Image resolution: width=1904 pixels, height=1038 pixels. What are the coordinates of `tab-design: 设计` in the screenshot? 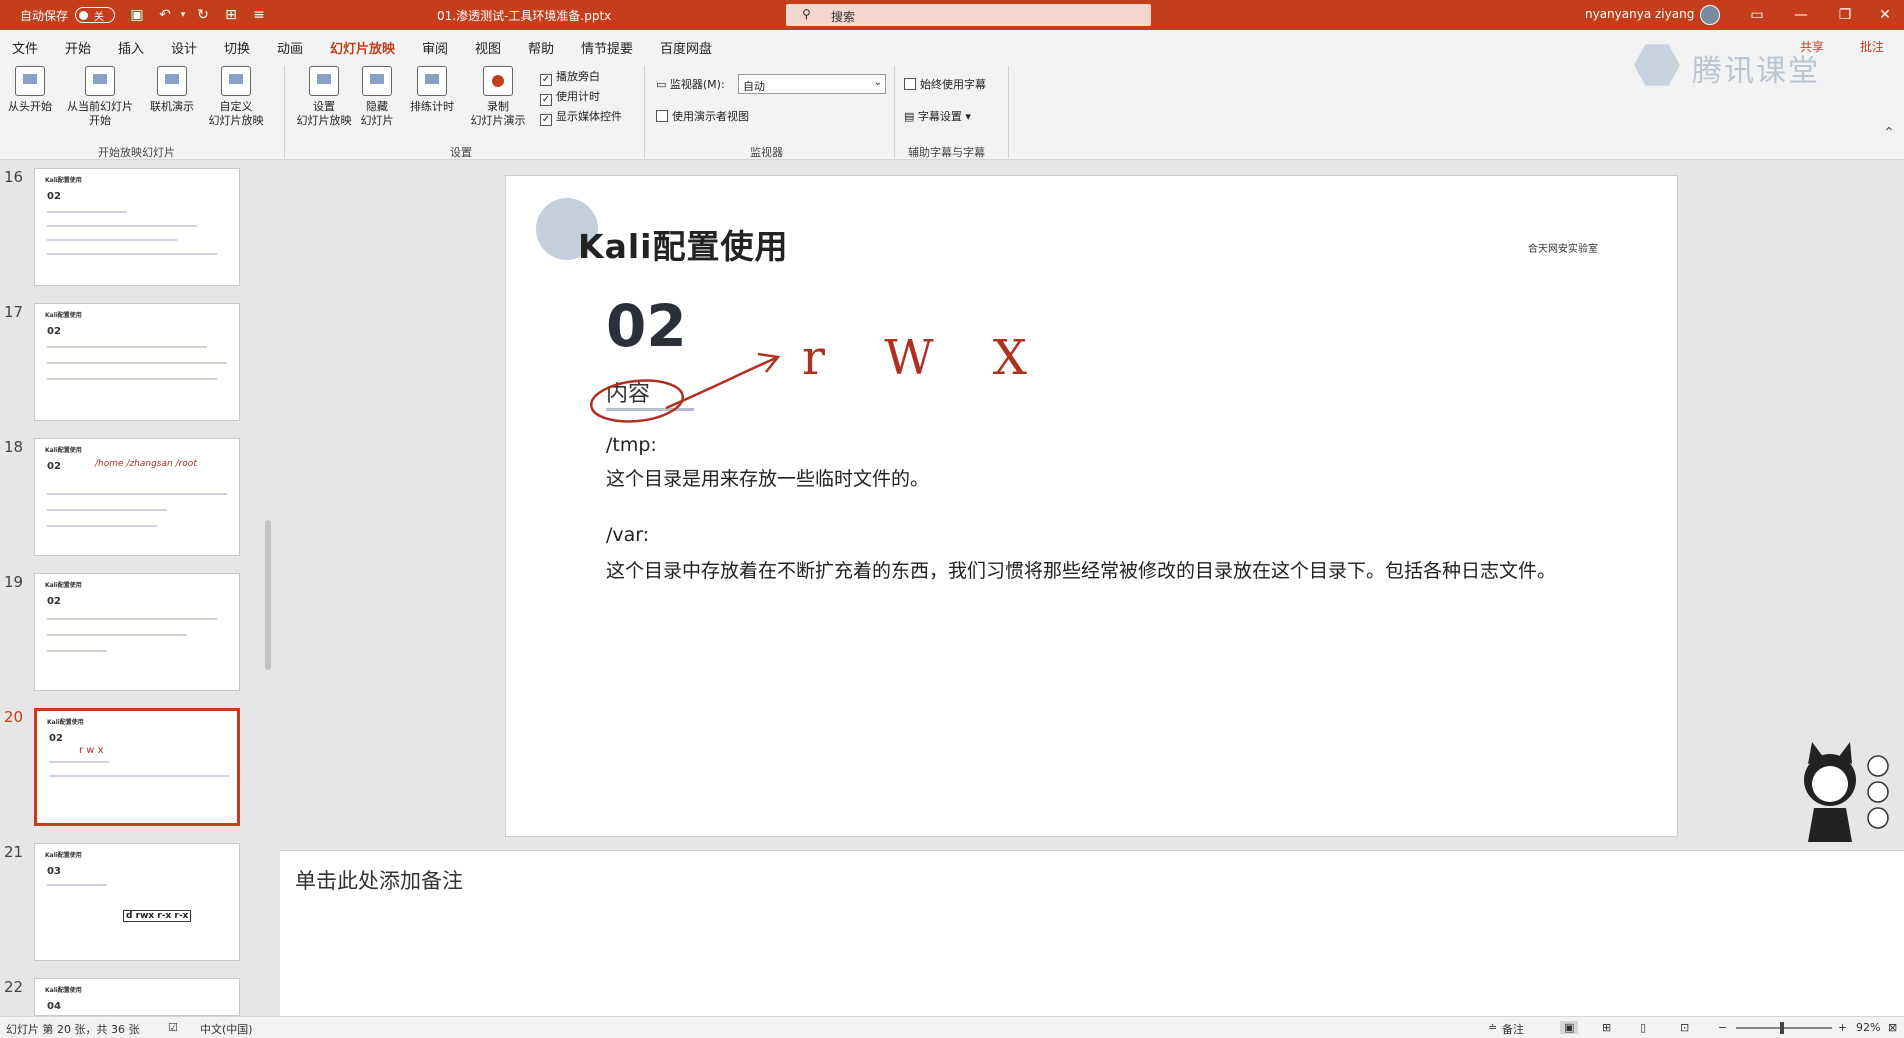 It's located at (184, 47).